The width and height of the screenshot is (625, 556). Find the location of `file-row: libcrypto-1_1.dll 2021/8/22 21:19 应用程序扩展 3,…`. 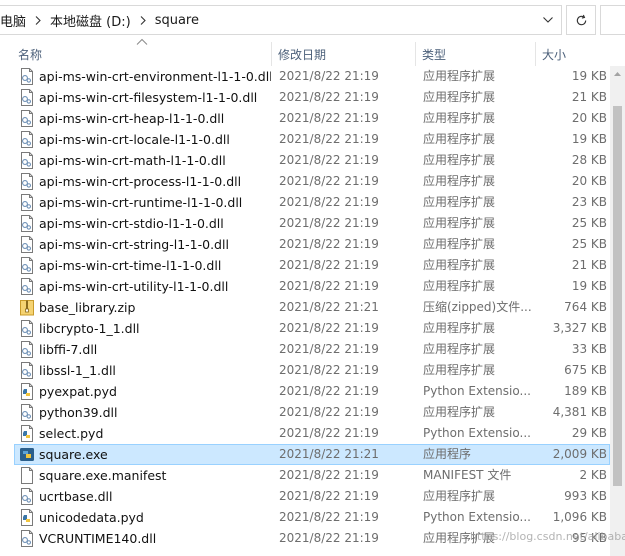

file-row: libcrypto-1_1.dll 2021/8/22 21:19 应用程序扩展 3,… is located at coordinates (312, 328).